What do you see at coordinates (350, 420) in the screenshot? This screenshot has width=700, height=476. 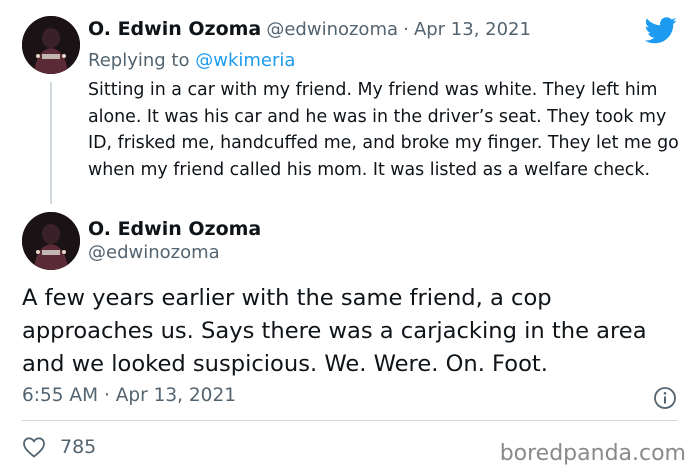 I see `divider` at bounding box center [350, 420].